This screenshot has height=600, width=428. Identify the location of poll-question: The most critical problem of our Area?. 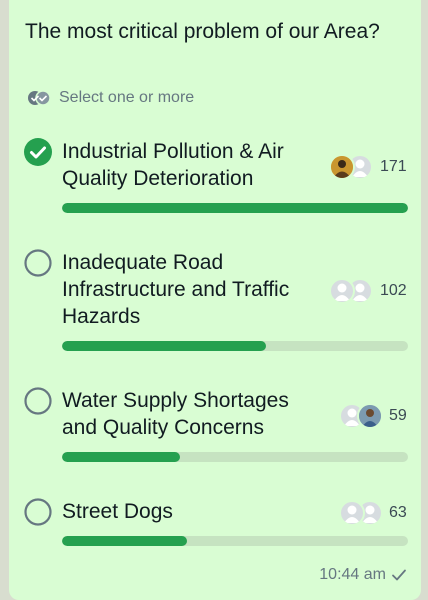
(202, 31).